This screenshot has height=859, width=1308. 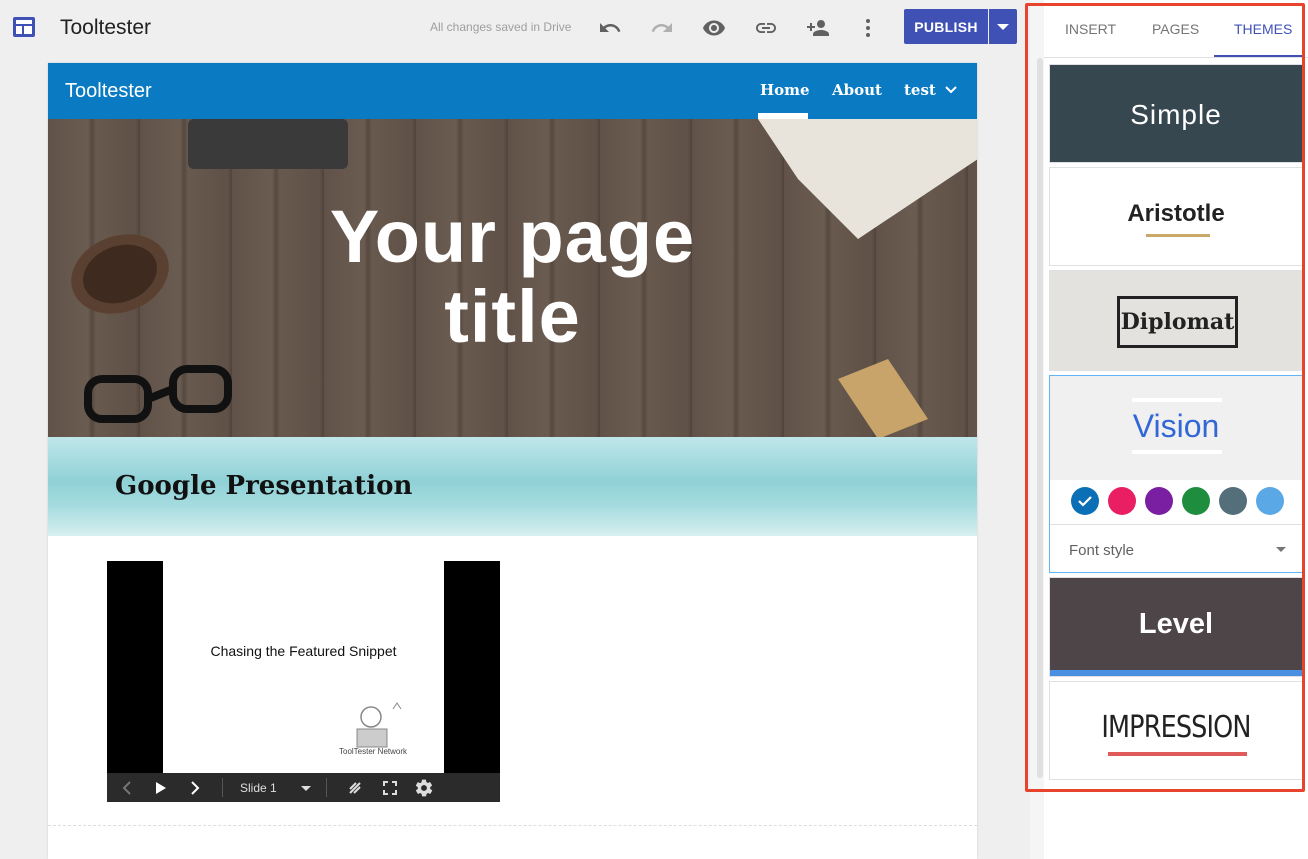 I want to click on color-swatch-blue, so click(x=1085, y=501).